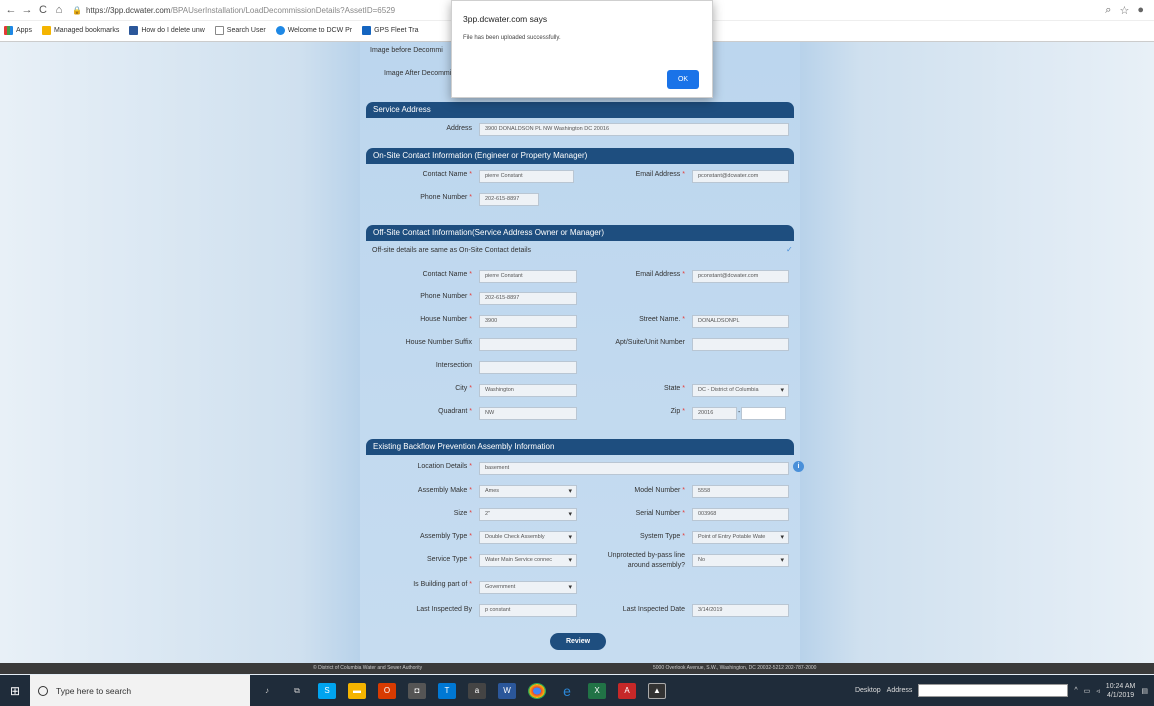 This screenshot has width=1154, height=706. I want to click on office-icon: O, so click(387, 690).